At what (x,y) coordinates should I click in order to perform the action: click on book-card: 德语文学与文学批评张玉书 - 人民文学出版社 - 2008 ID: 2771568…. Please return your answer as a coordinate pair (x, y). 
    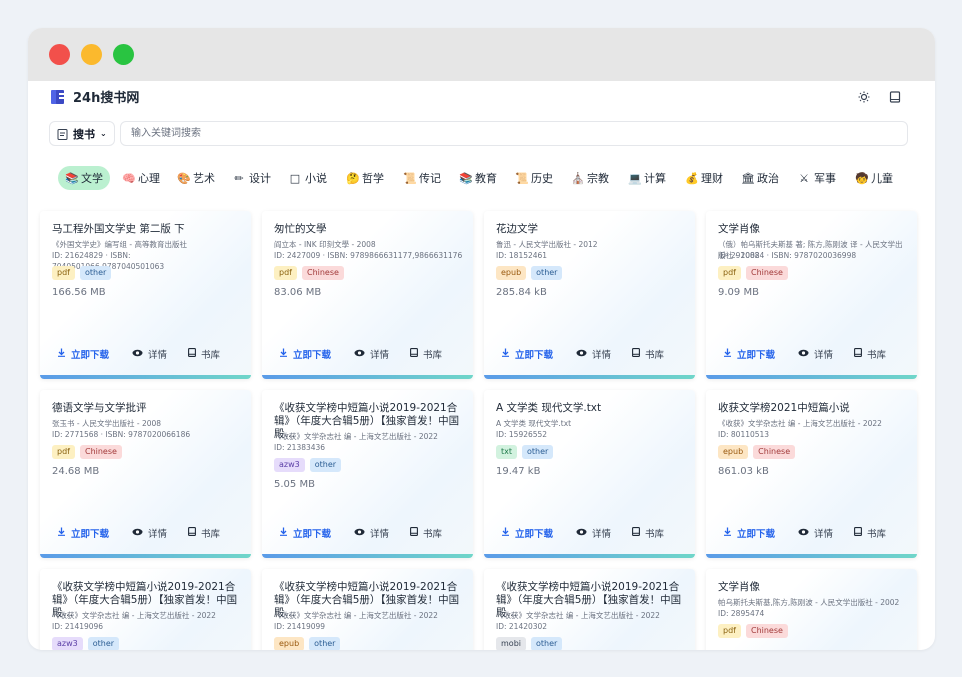
    Looking at the image, I should click on (145, 474).